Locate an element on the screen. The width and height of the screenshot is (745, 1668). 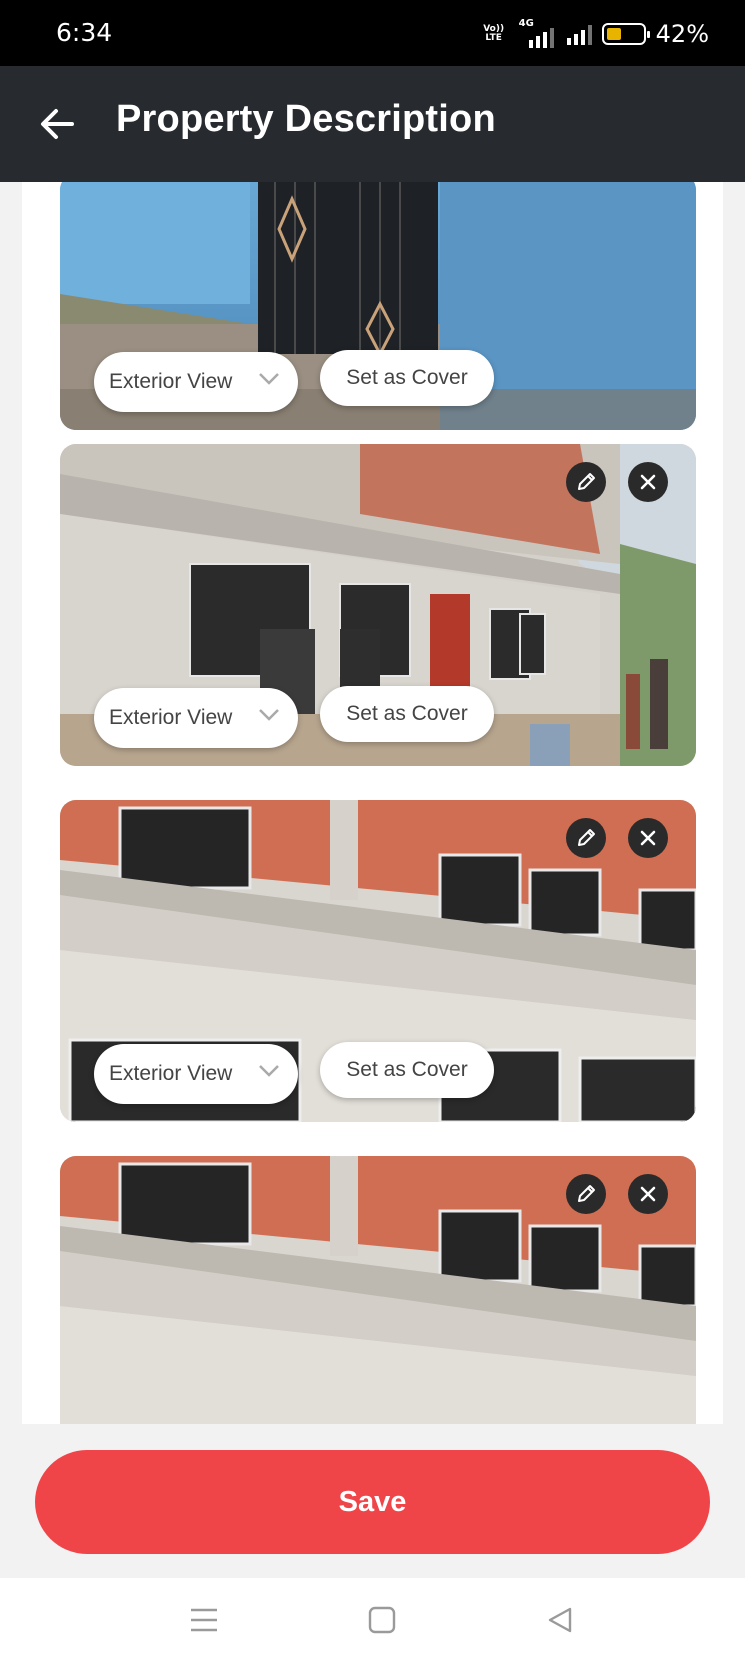
nav-back-button is located at coordinates (560, 1620).